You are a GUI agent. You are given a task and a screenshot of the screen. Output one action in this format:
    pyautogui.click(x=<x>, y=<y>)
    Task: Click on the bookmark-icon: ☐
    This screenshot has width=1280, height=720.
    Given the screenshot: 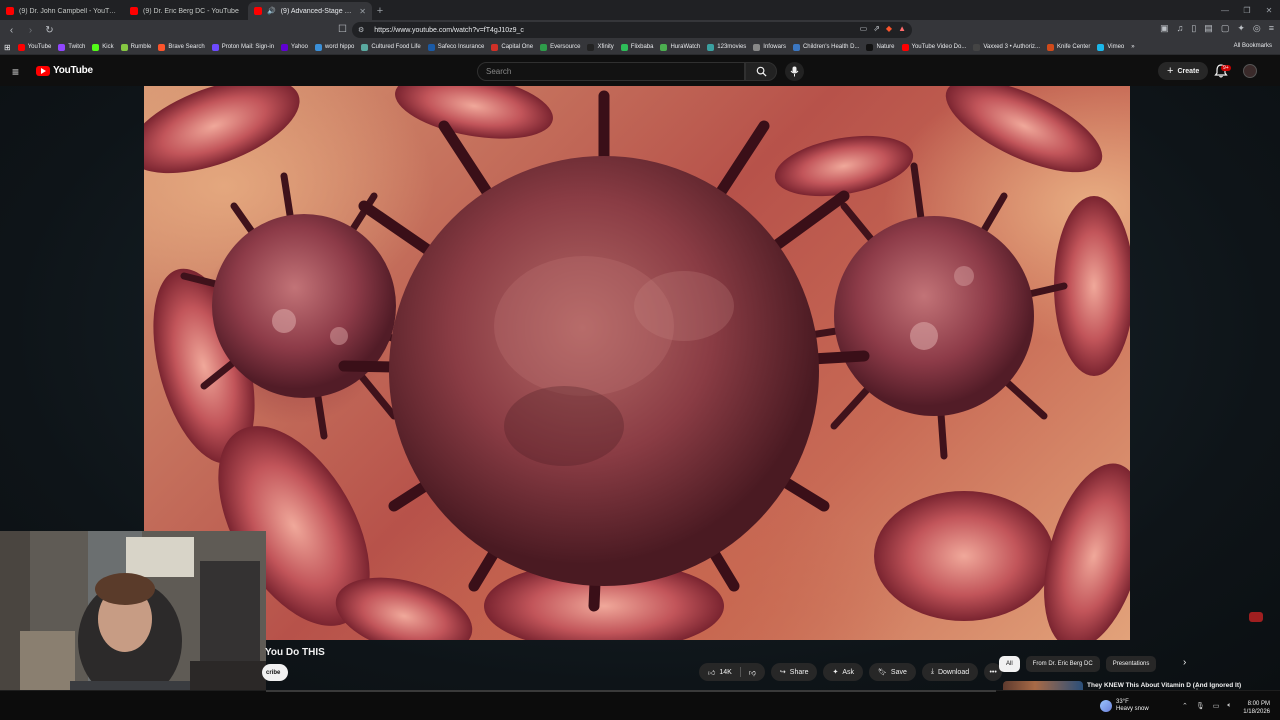 What is the action you would take?
    pyautogui.click(x=342, y=29)
    